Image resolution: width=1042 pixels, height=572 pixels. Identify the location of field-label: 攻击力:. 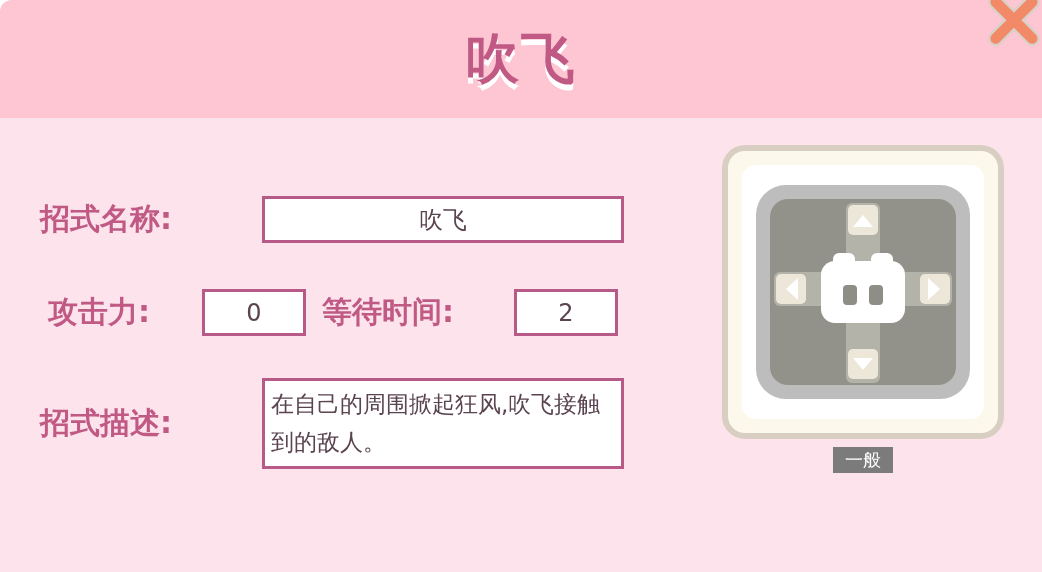
(99, 312).